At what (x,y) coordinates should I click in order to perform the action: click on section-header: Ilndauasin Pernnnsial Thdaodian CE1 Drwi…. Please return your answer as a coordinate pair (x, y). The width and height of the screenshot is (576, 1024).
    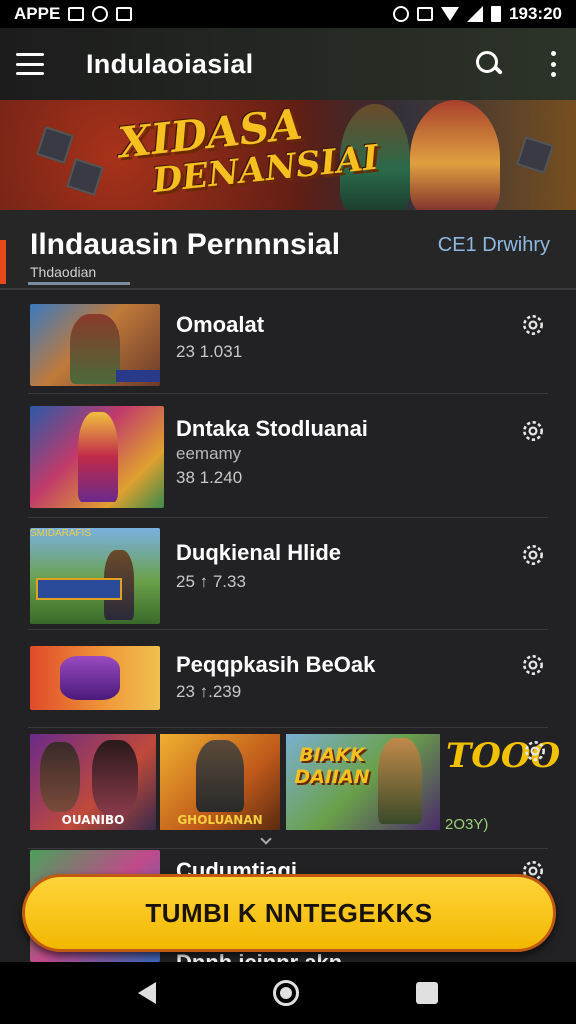
    Looking at the image, I should click on (288, 250).